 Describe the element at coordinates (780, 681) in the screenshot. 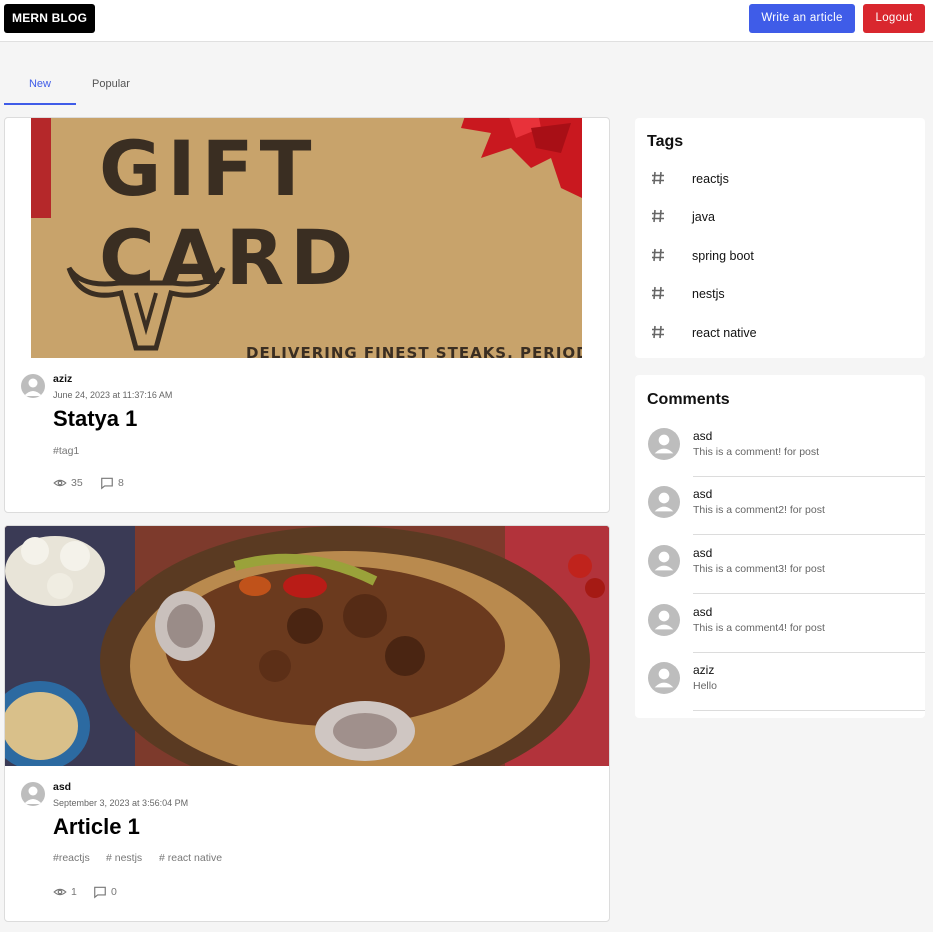

I see `comment-item: aziz Hello` at that location.